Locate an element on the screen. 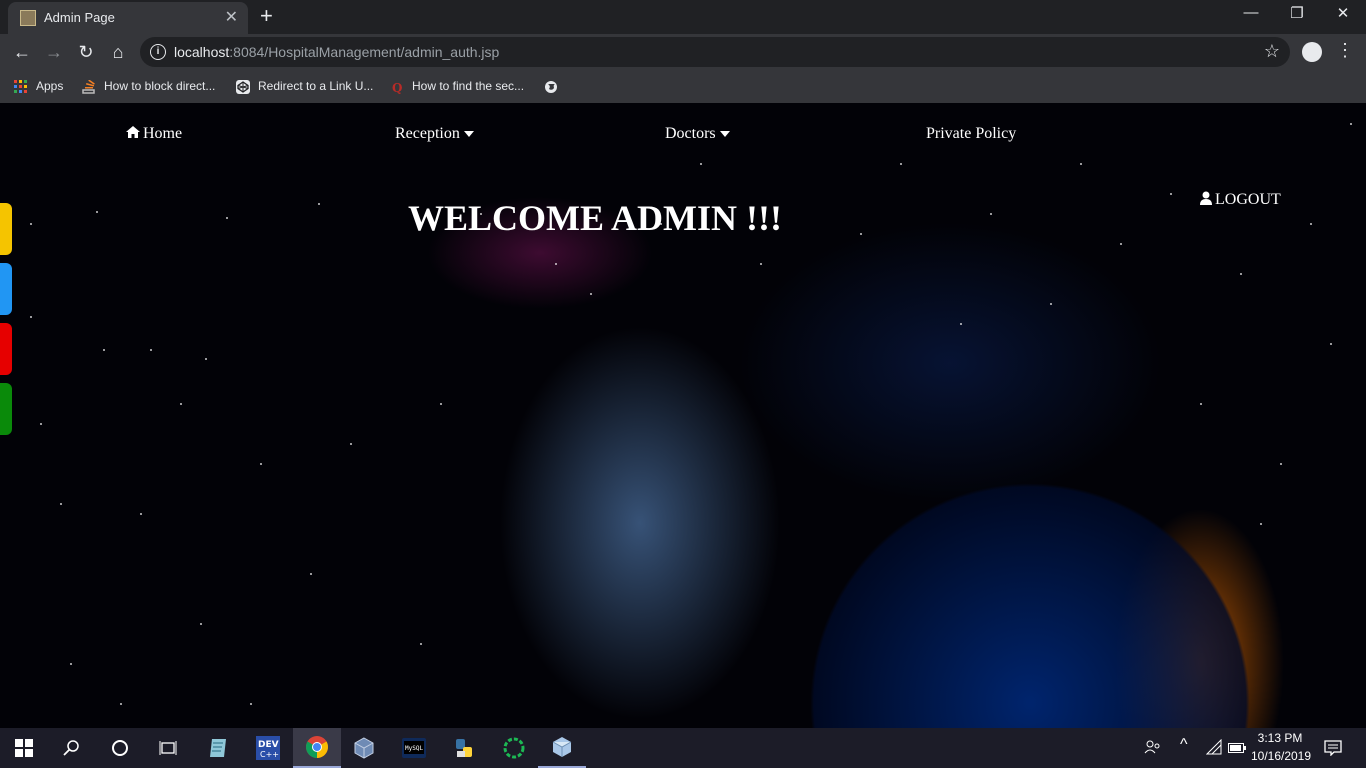  notepad-icon is located at coordinates (218, 748).